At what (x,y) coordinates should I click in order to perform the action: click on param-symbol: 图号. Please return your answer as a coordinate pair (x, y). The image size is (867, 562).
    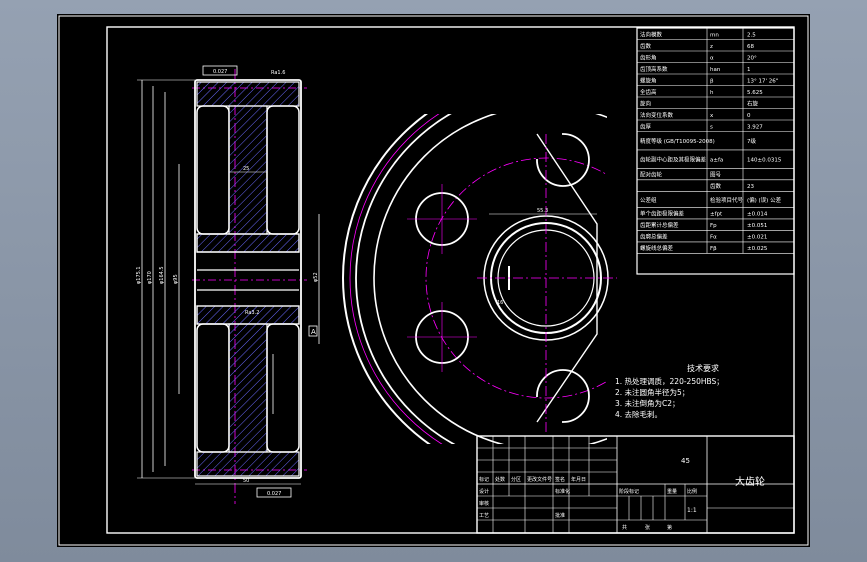
    Looking at the image, I should click on (716, 175).